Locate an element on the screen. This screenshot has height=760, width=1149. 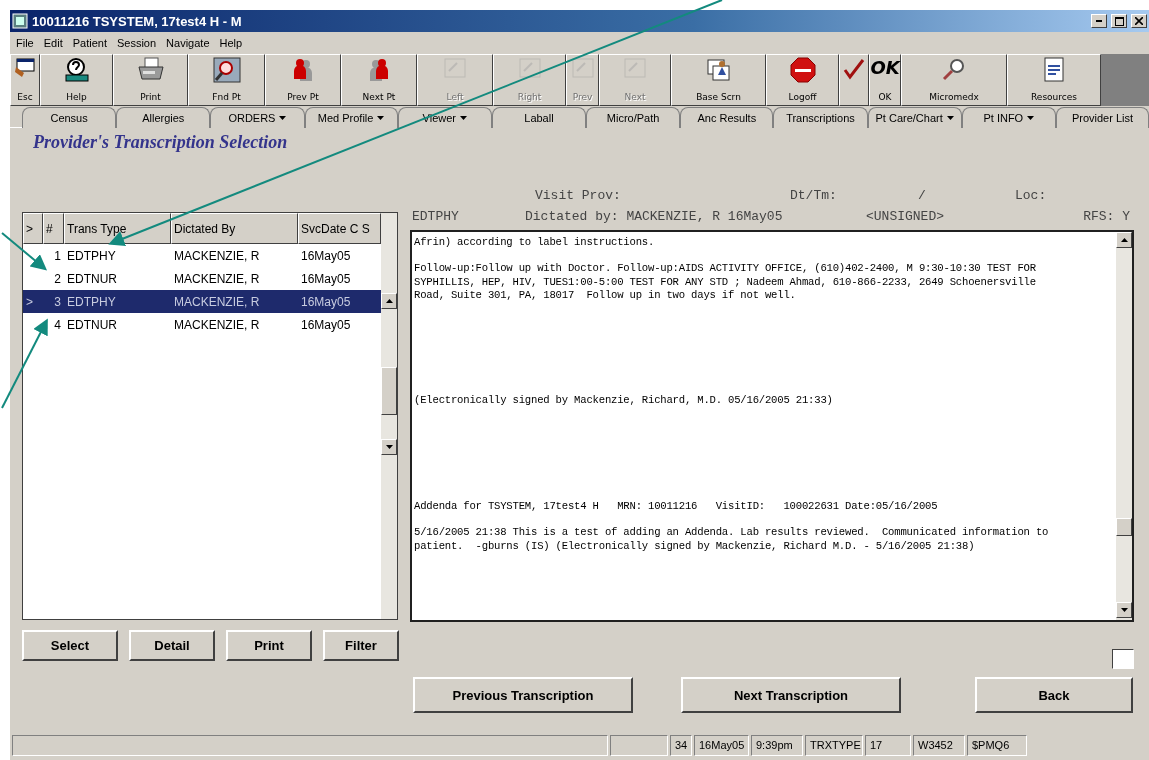
header-text: <UNSIGNED> is located at coordinates (905, 216).